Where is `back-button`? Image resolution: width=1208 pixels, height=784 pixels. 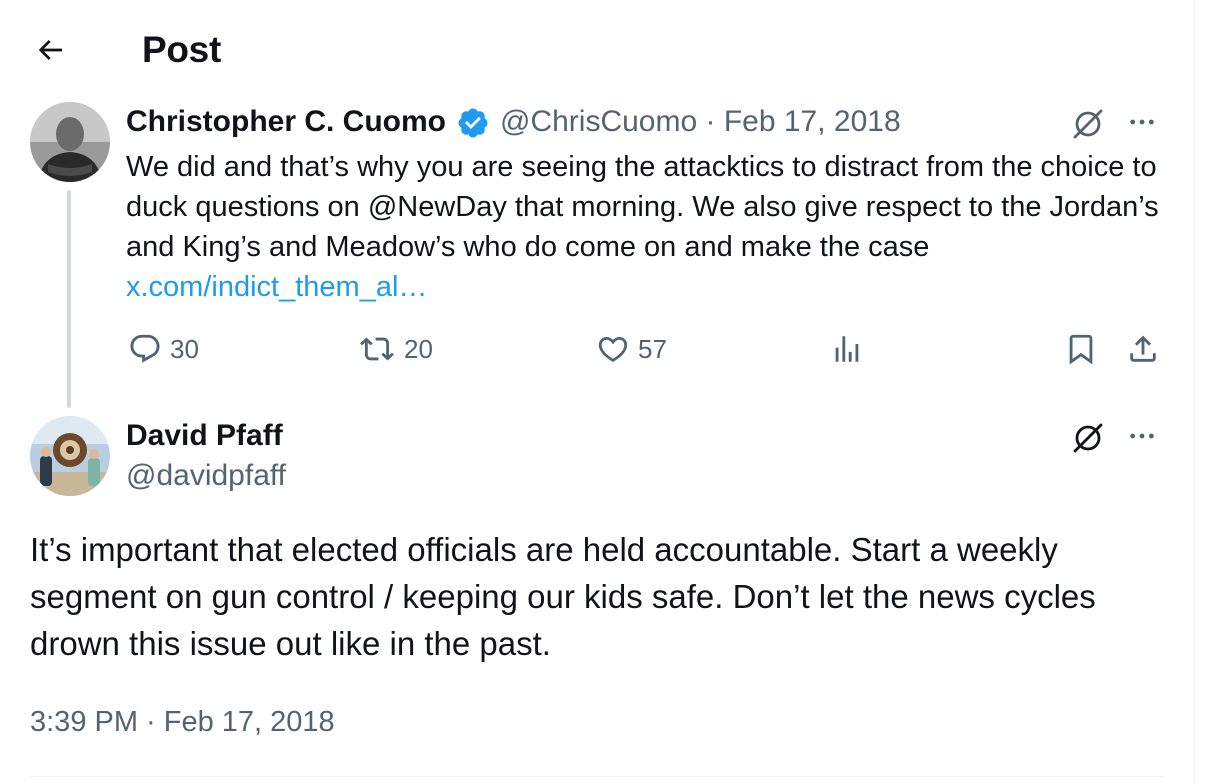
back-button is located at coordinates (50, 50).